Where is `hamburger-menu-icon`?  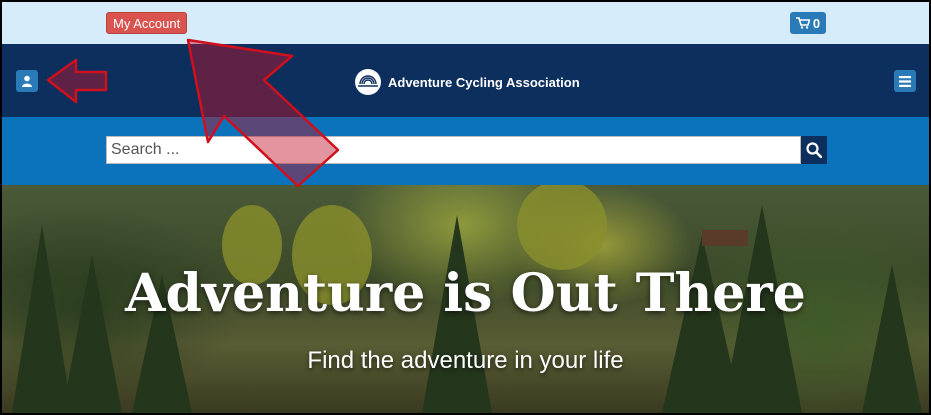 hamburger-menu-icon is located at coordinates (905, 81).